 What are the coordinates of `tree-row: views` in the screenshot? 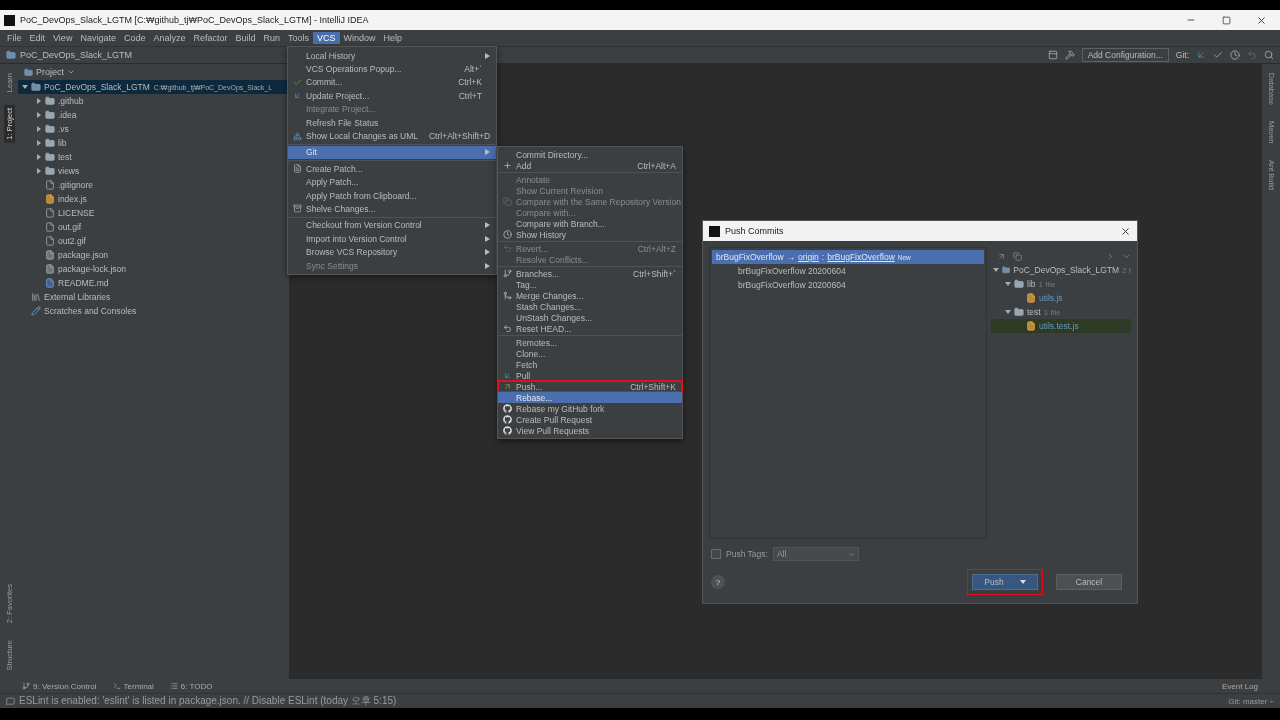 It's located at (153, 171).